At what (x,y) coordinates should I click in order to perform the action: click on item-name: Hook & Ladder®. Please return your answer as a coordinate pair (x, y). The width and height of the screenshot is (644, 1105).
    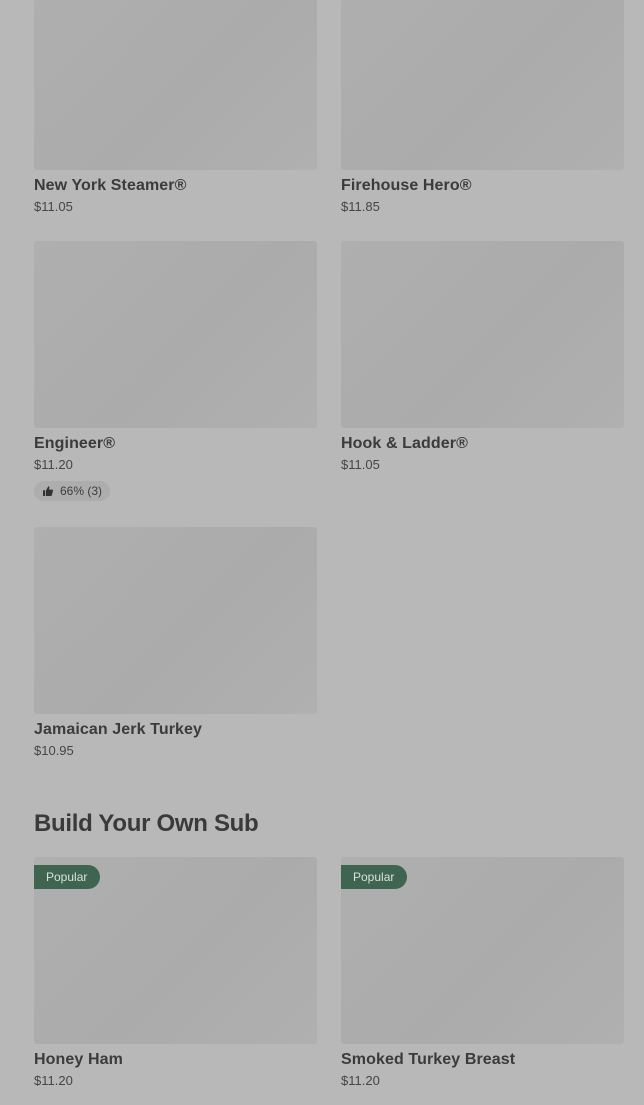
    Looking at the image, I should click on (404, 443).